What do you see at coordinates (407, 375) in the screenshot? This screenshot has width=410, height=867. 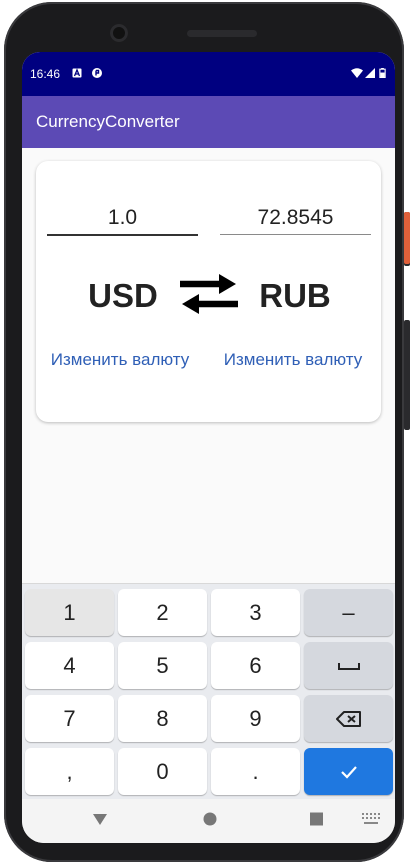 I see `volume-rocker` at bounding box center [407, 375].